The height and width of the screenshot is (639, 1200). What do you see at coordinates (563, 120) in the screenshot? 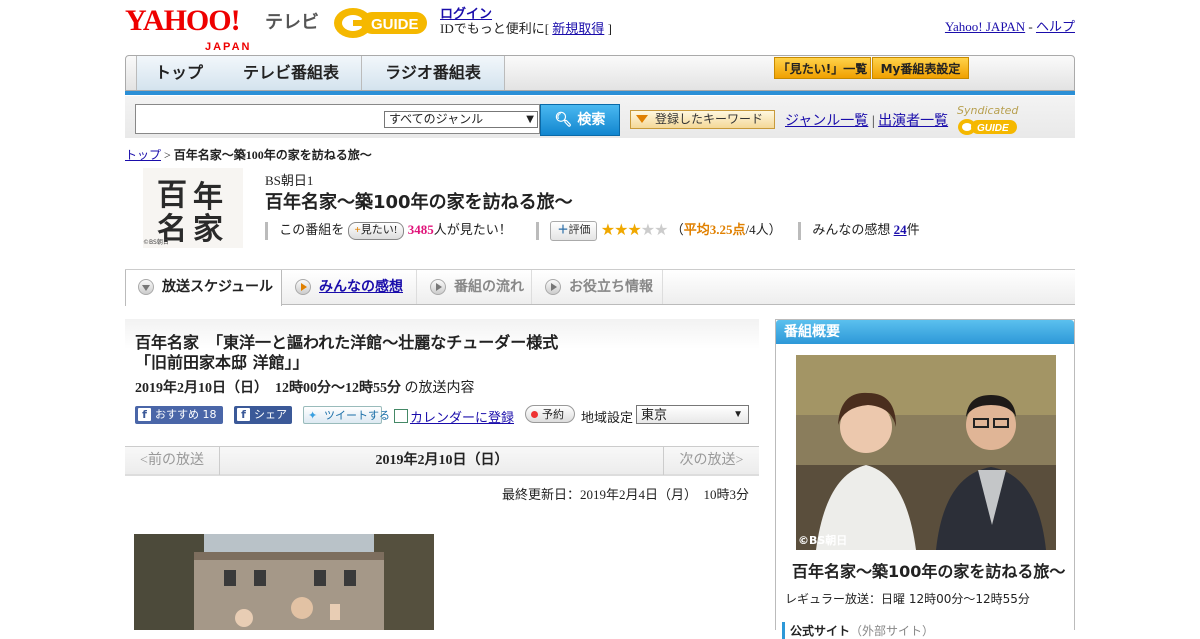
I see `search-icon: 🔍︎` at bounding box center [563, 120].